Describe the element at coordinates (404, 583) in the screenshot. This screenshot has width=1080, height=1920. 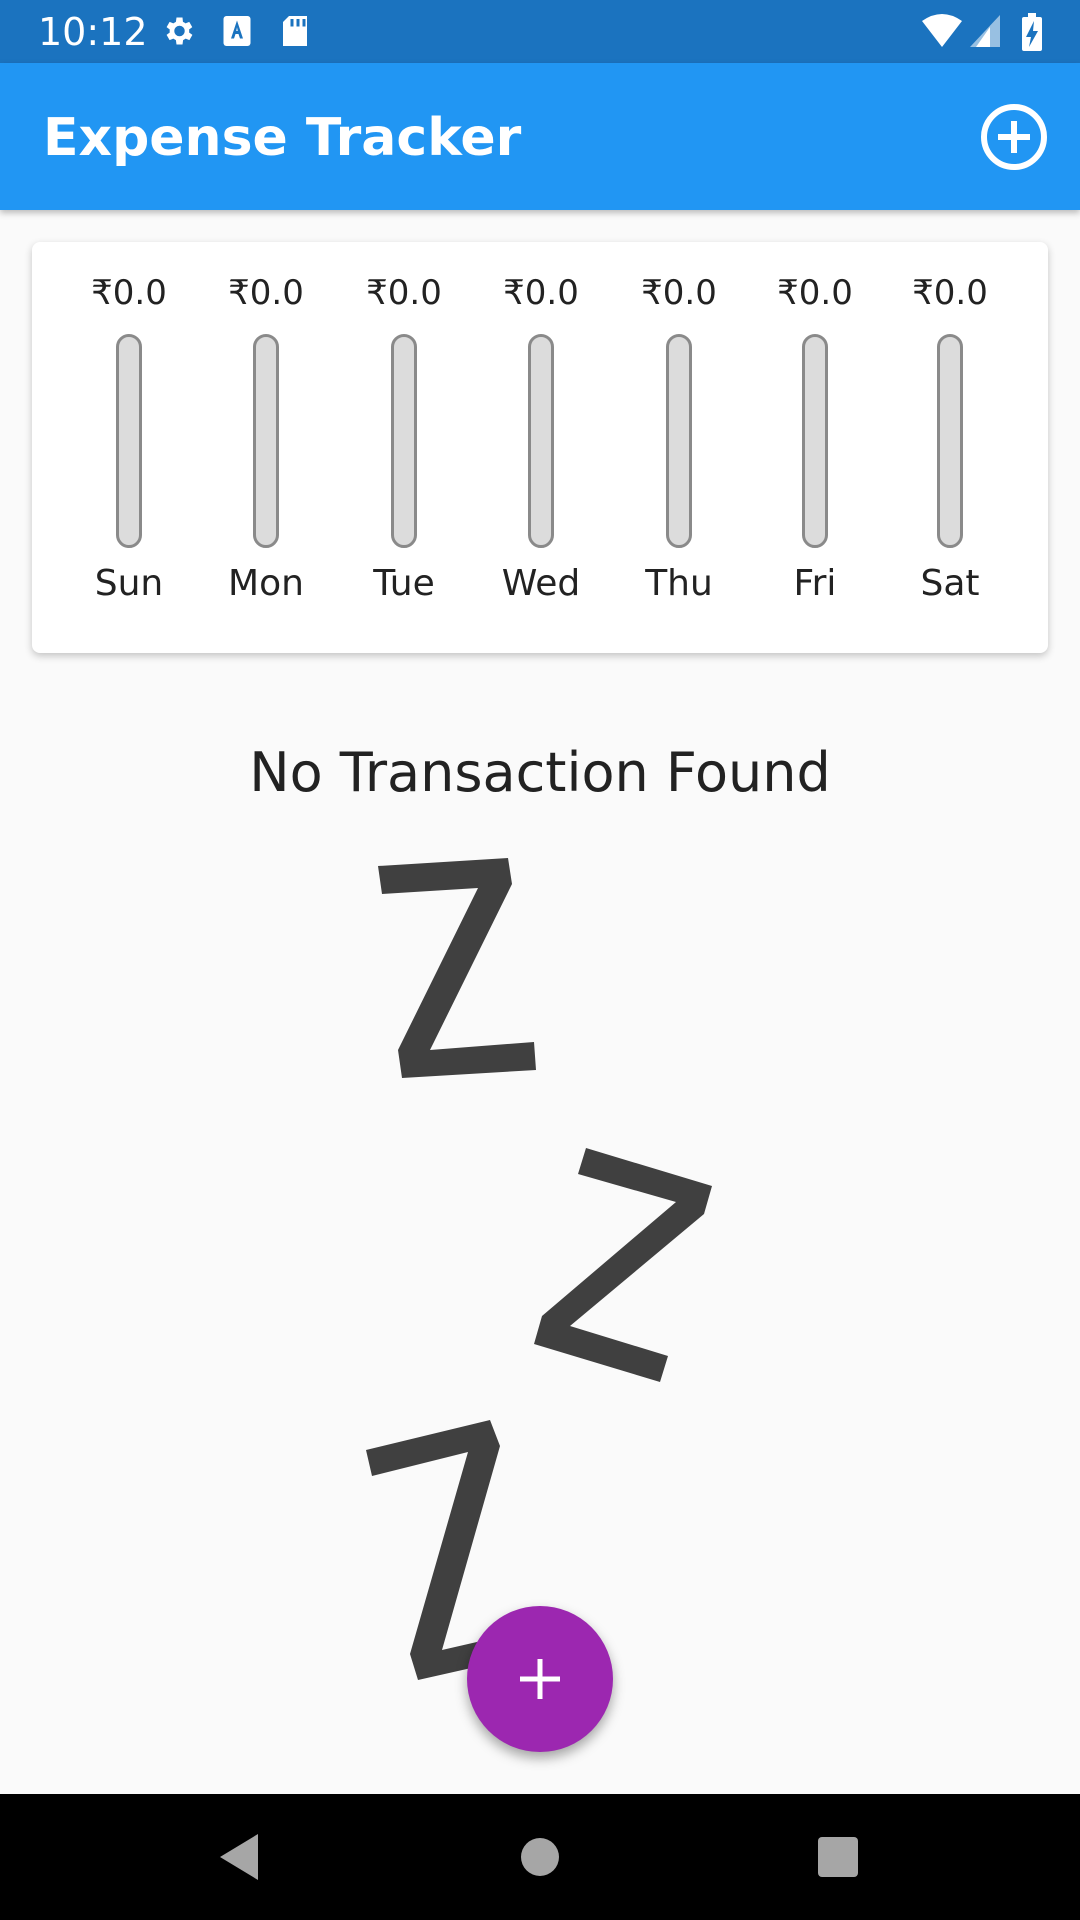
I see `day-label: Tue` at that location.